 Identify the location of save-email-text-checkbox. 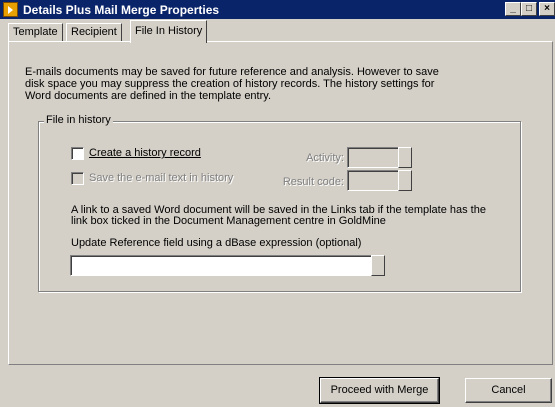
(77, 178).